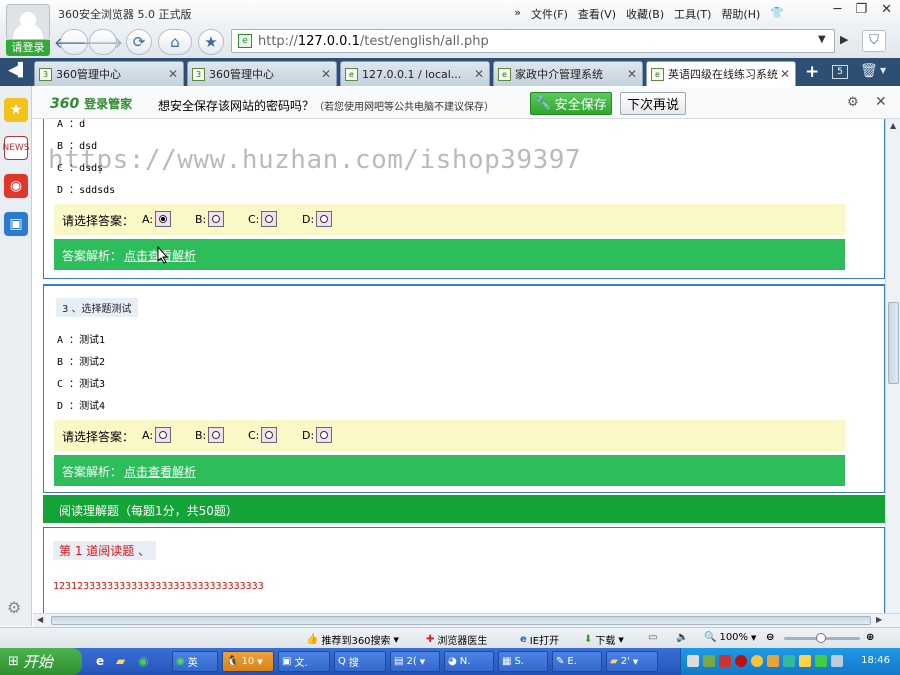 The image size is (900, 675). I want to click on closed-tabs-icon: 5, so click(840, 72).